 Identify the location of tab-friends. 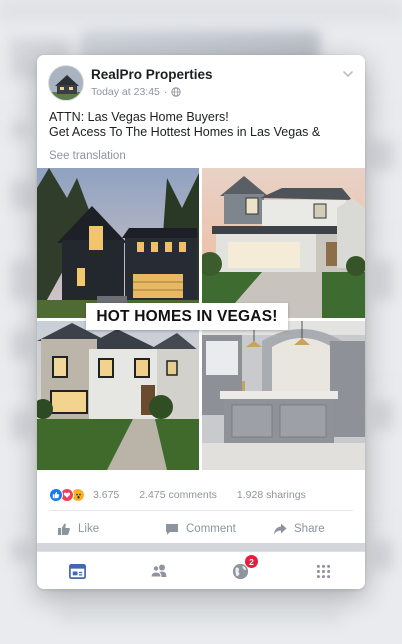
(159, 571).